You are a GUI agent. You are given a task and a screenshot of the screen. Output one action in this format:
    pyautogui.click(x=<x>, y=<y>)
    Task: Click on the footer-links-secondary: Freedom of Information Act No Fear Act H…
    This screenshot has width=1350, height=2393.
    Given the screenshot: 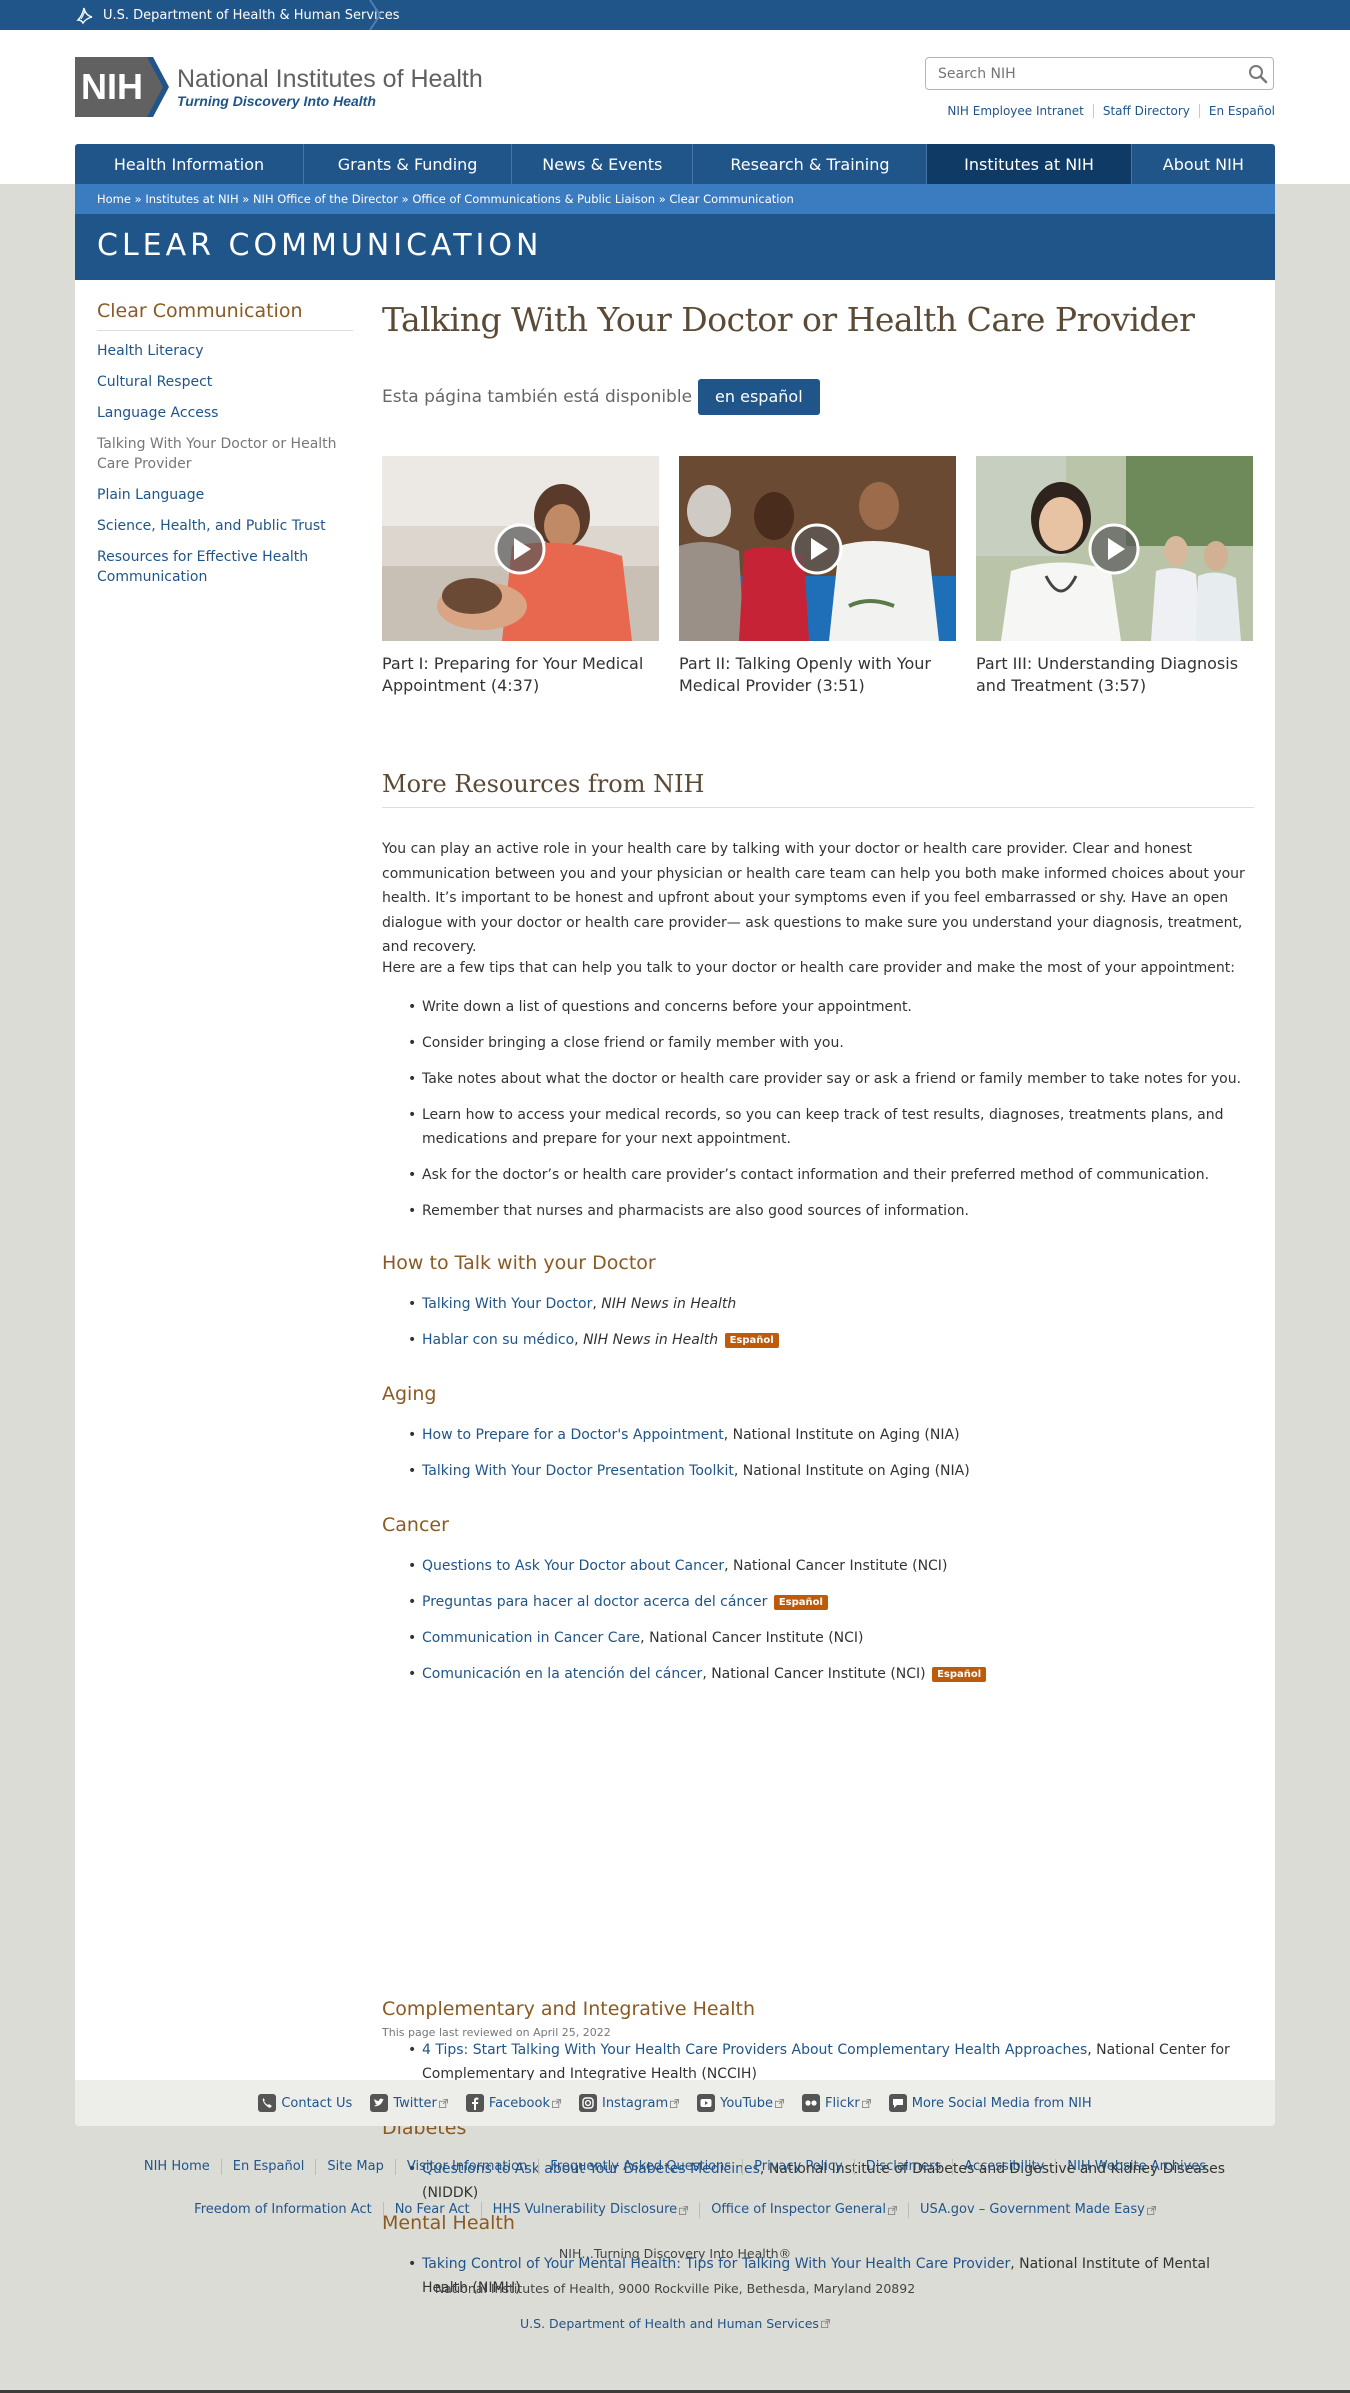 What is the action you would take?
    pyautogui.click(x=675, y=2210)
    